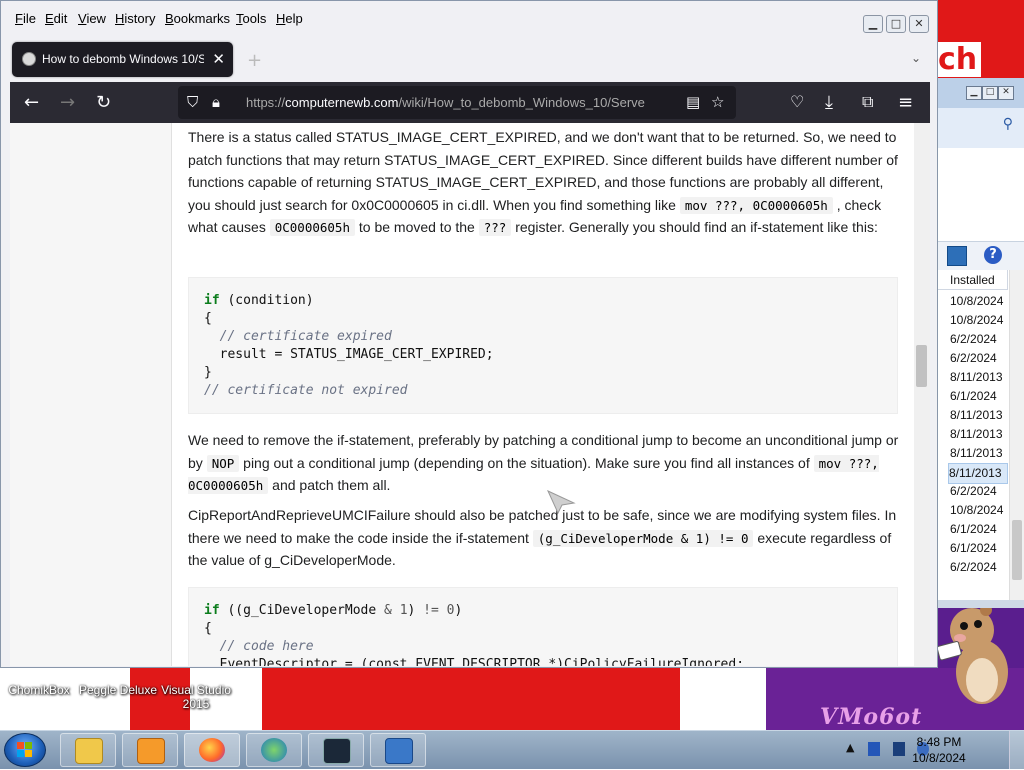 The width and height of the screenshot is (1024, 770). What do you see at coordinates (56, 18) in the screenshot?
I see `menu-edit: Edit` at bounding box center [56, 18].